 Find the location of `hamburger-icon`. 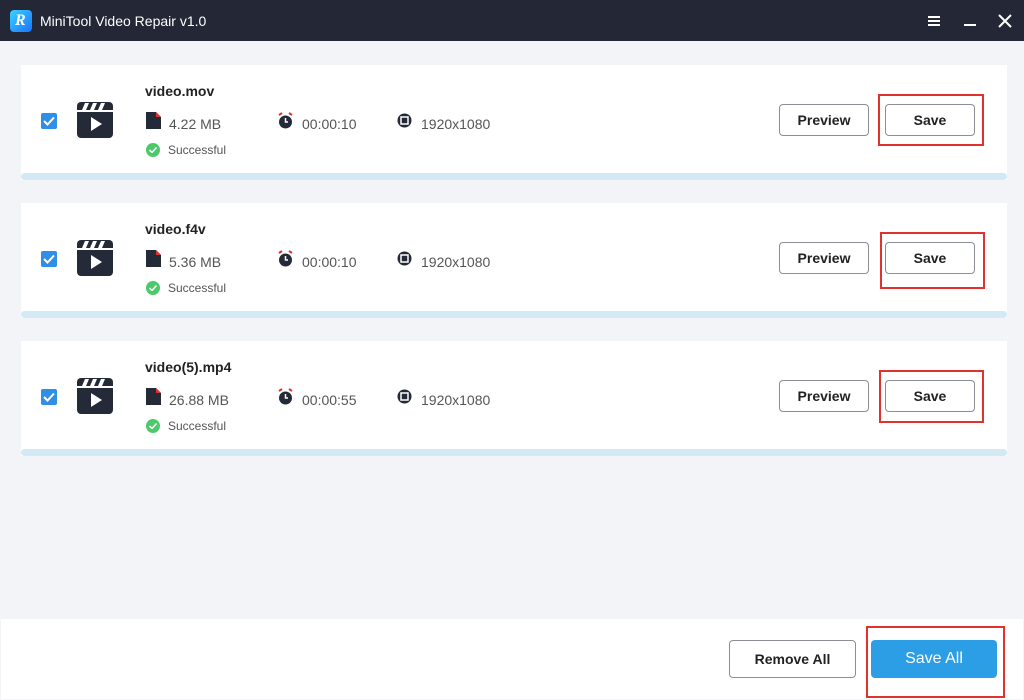

hamburger-icon is located at coordinates (934, 21).